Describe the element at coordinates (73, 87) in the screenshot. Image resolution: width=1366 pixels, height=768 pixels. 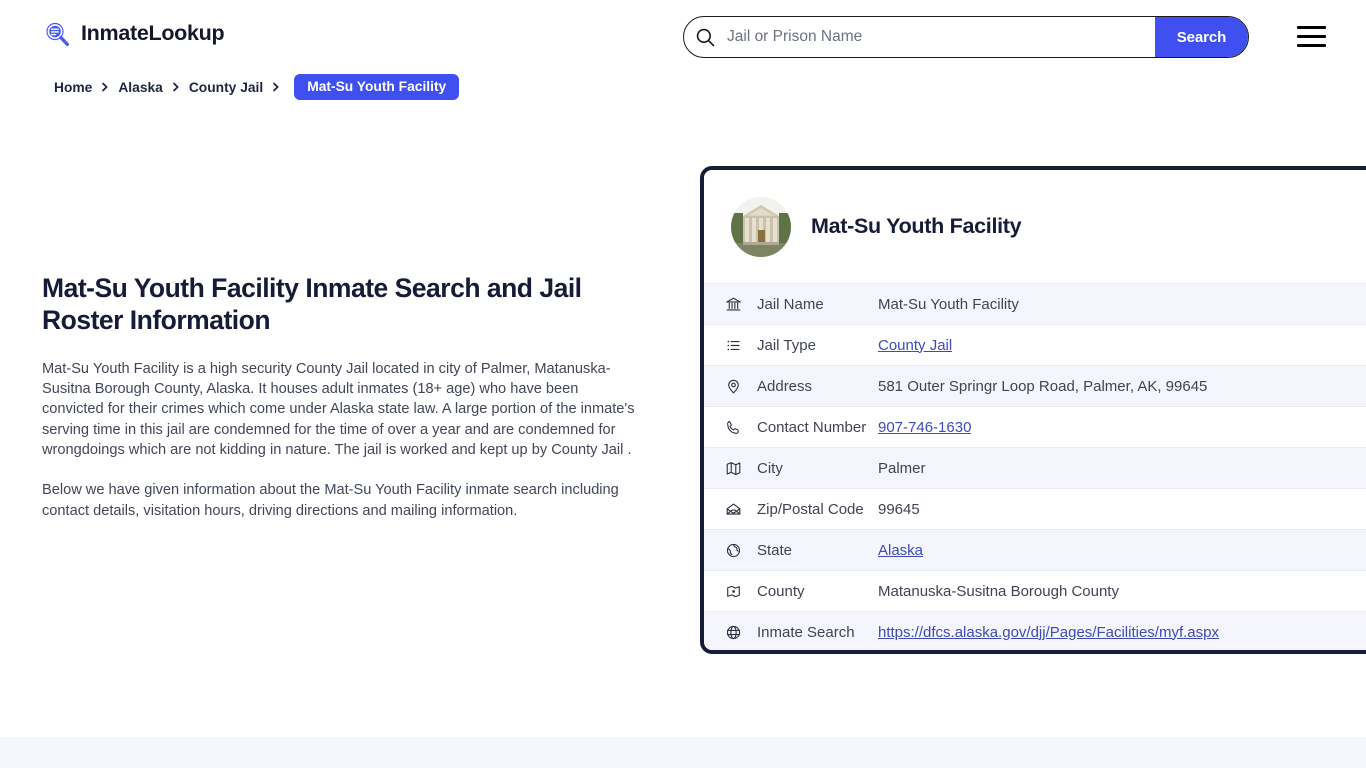
I see `breadcrumb-item-home: Home` at that location.